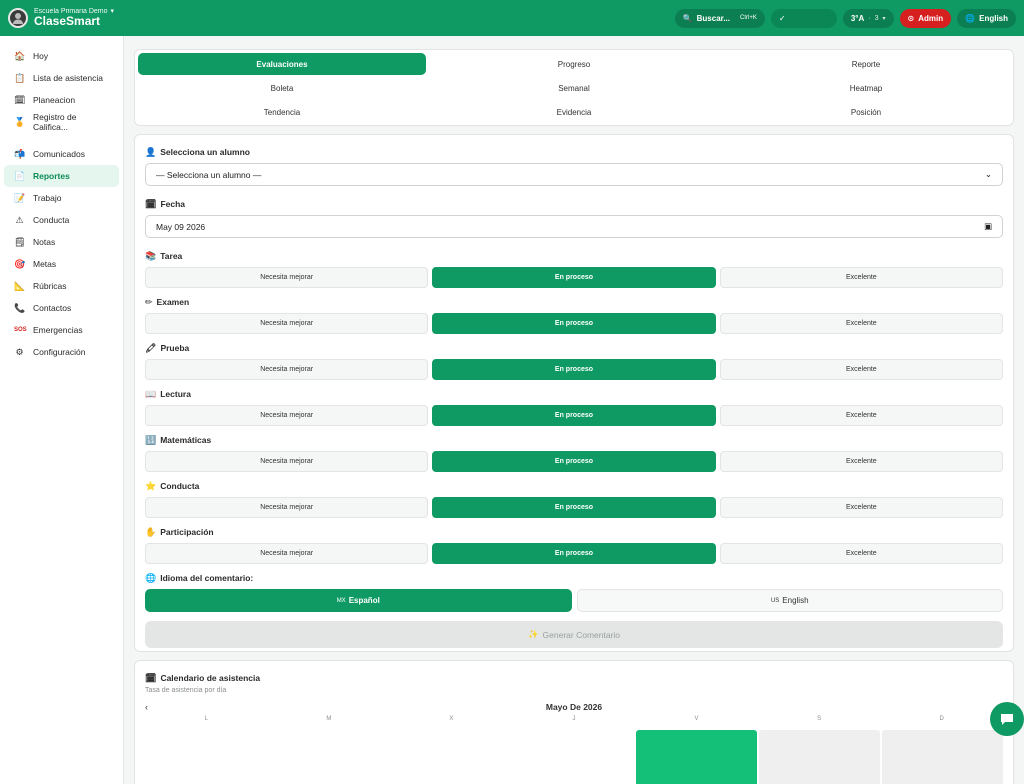  I want to click on chat-icon, so click(1007, 719).